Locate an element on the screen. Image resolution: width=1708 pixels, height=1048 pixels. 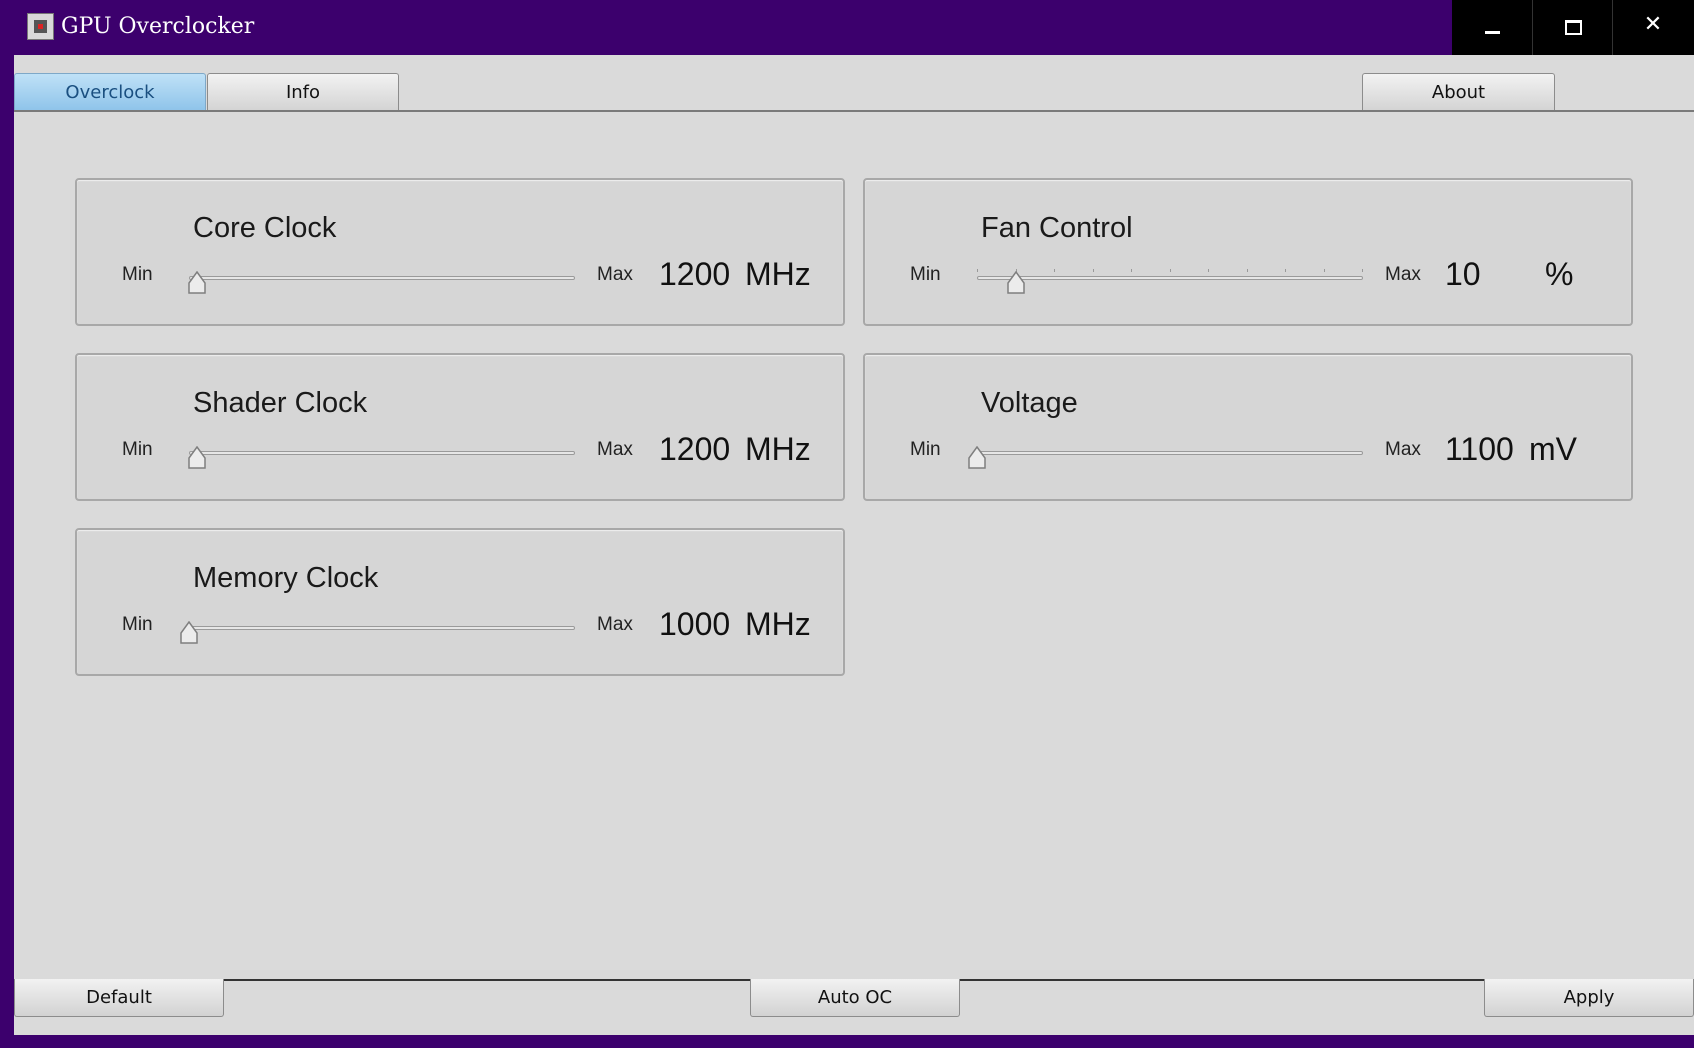
maximize-icon is located at coordinates (1573, 27).